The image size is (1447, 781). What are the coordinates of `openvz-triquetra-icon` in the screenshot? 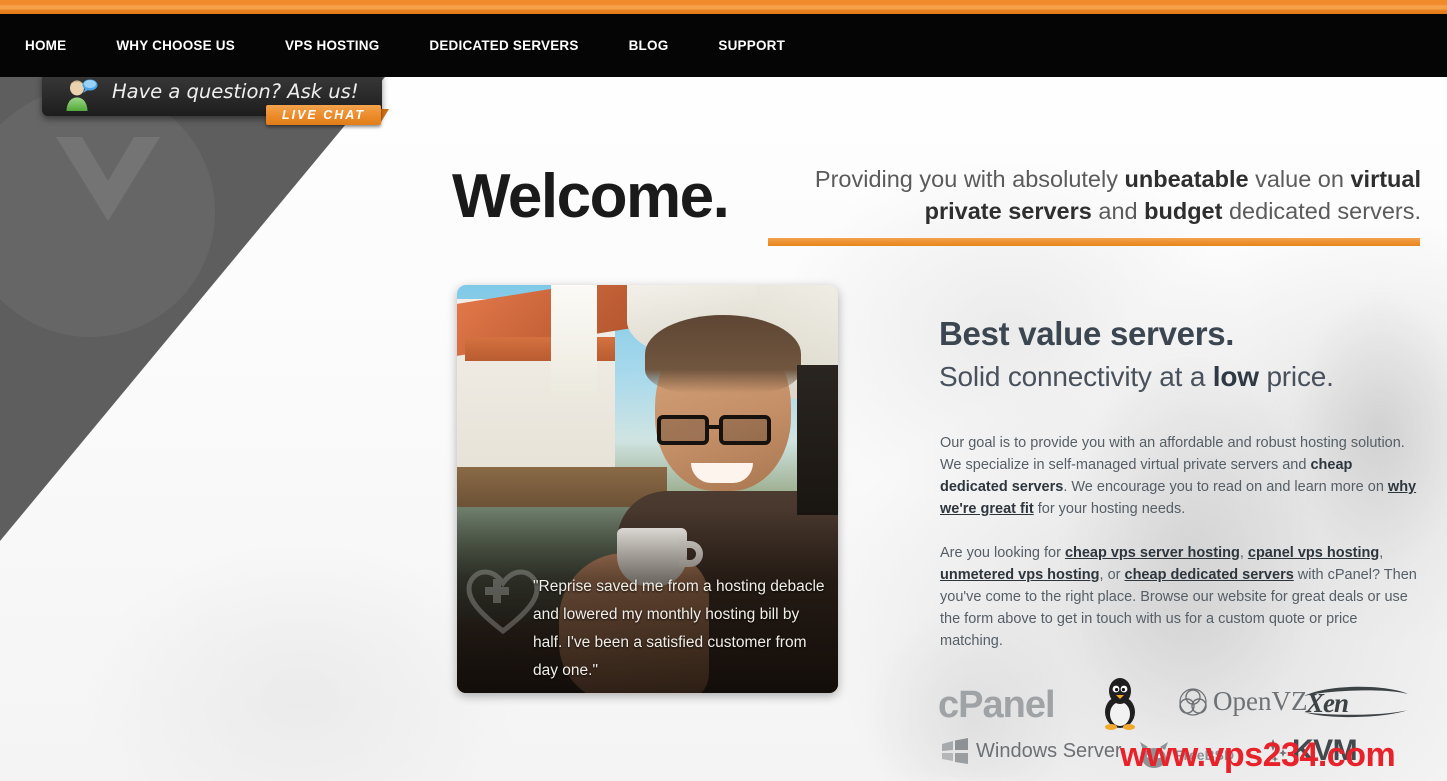 It's located at (1193, 701).